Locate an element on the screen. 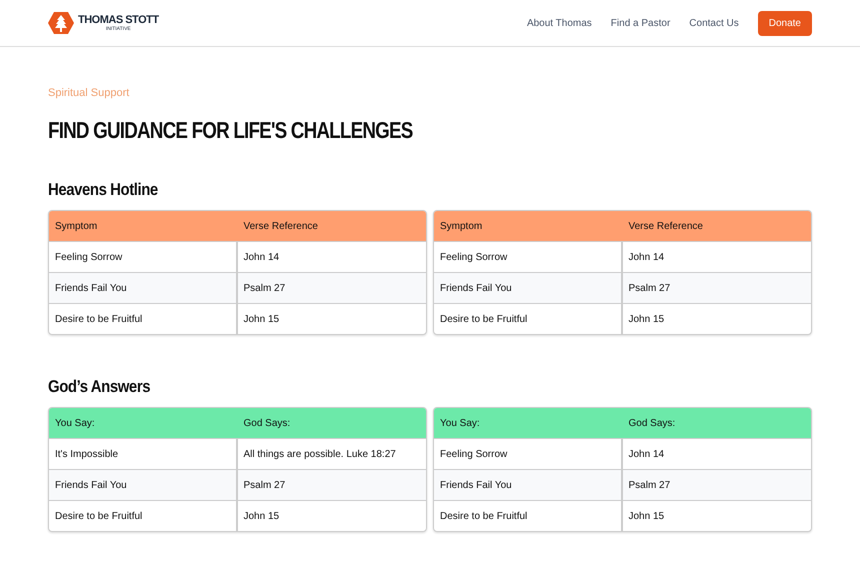  nav-link: About Thomas is located at coordinates (559, 23).